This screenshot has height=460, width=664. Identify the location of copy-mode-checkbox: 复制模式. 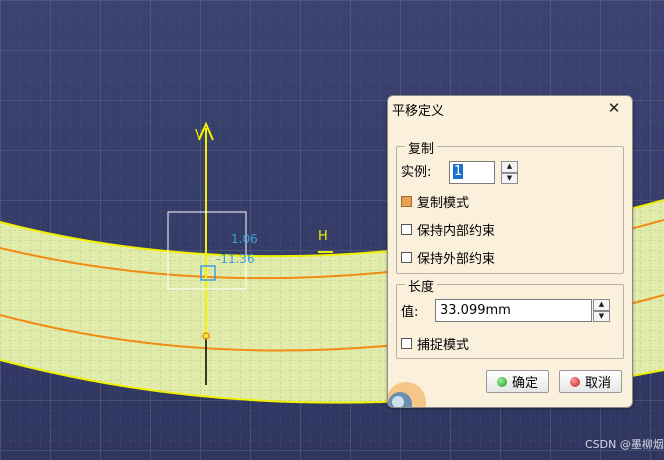
(435, 201).